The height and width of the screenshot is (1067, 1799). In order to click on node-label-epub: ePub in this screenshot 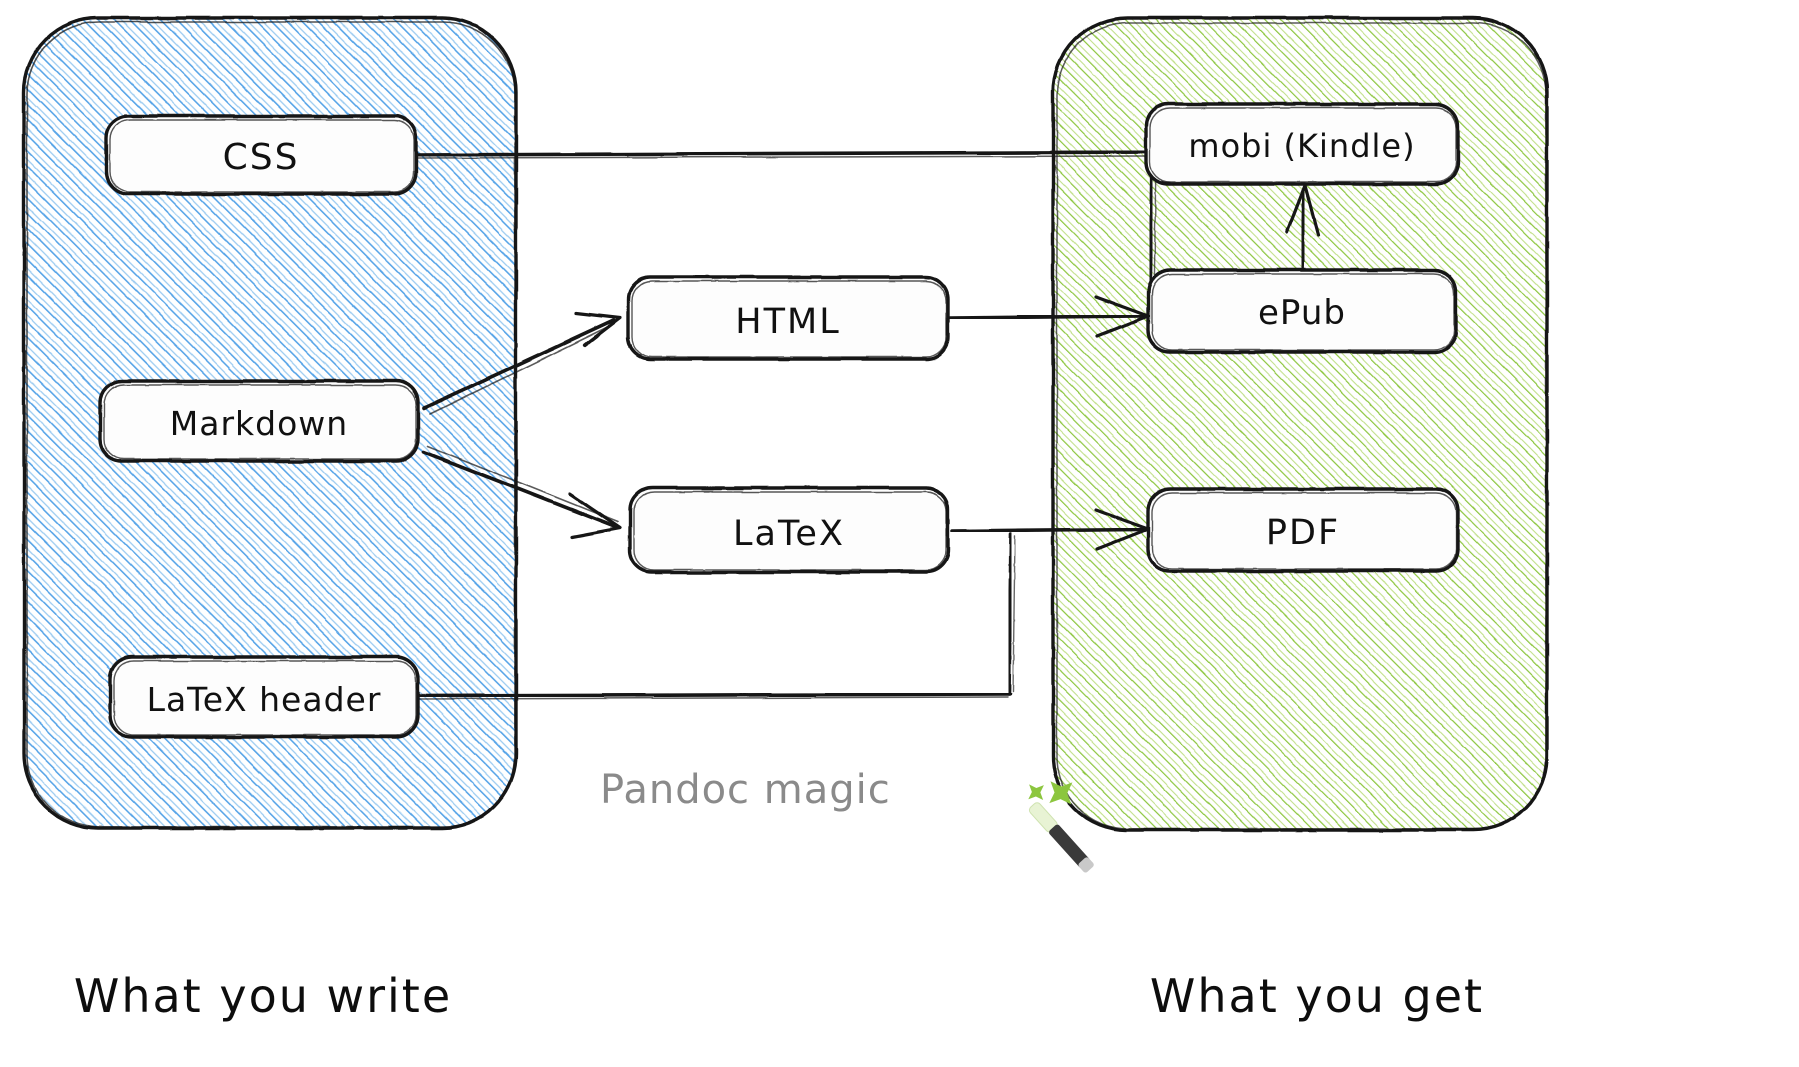, I will do `click(1302, 313)`.